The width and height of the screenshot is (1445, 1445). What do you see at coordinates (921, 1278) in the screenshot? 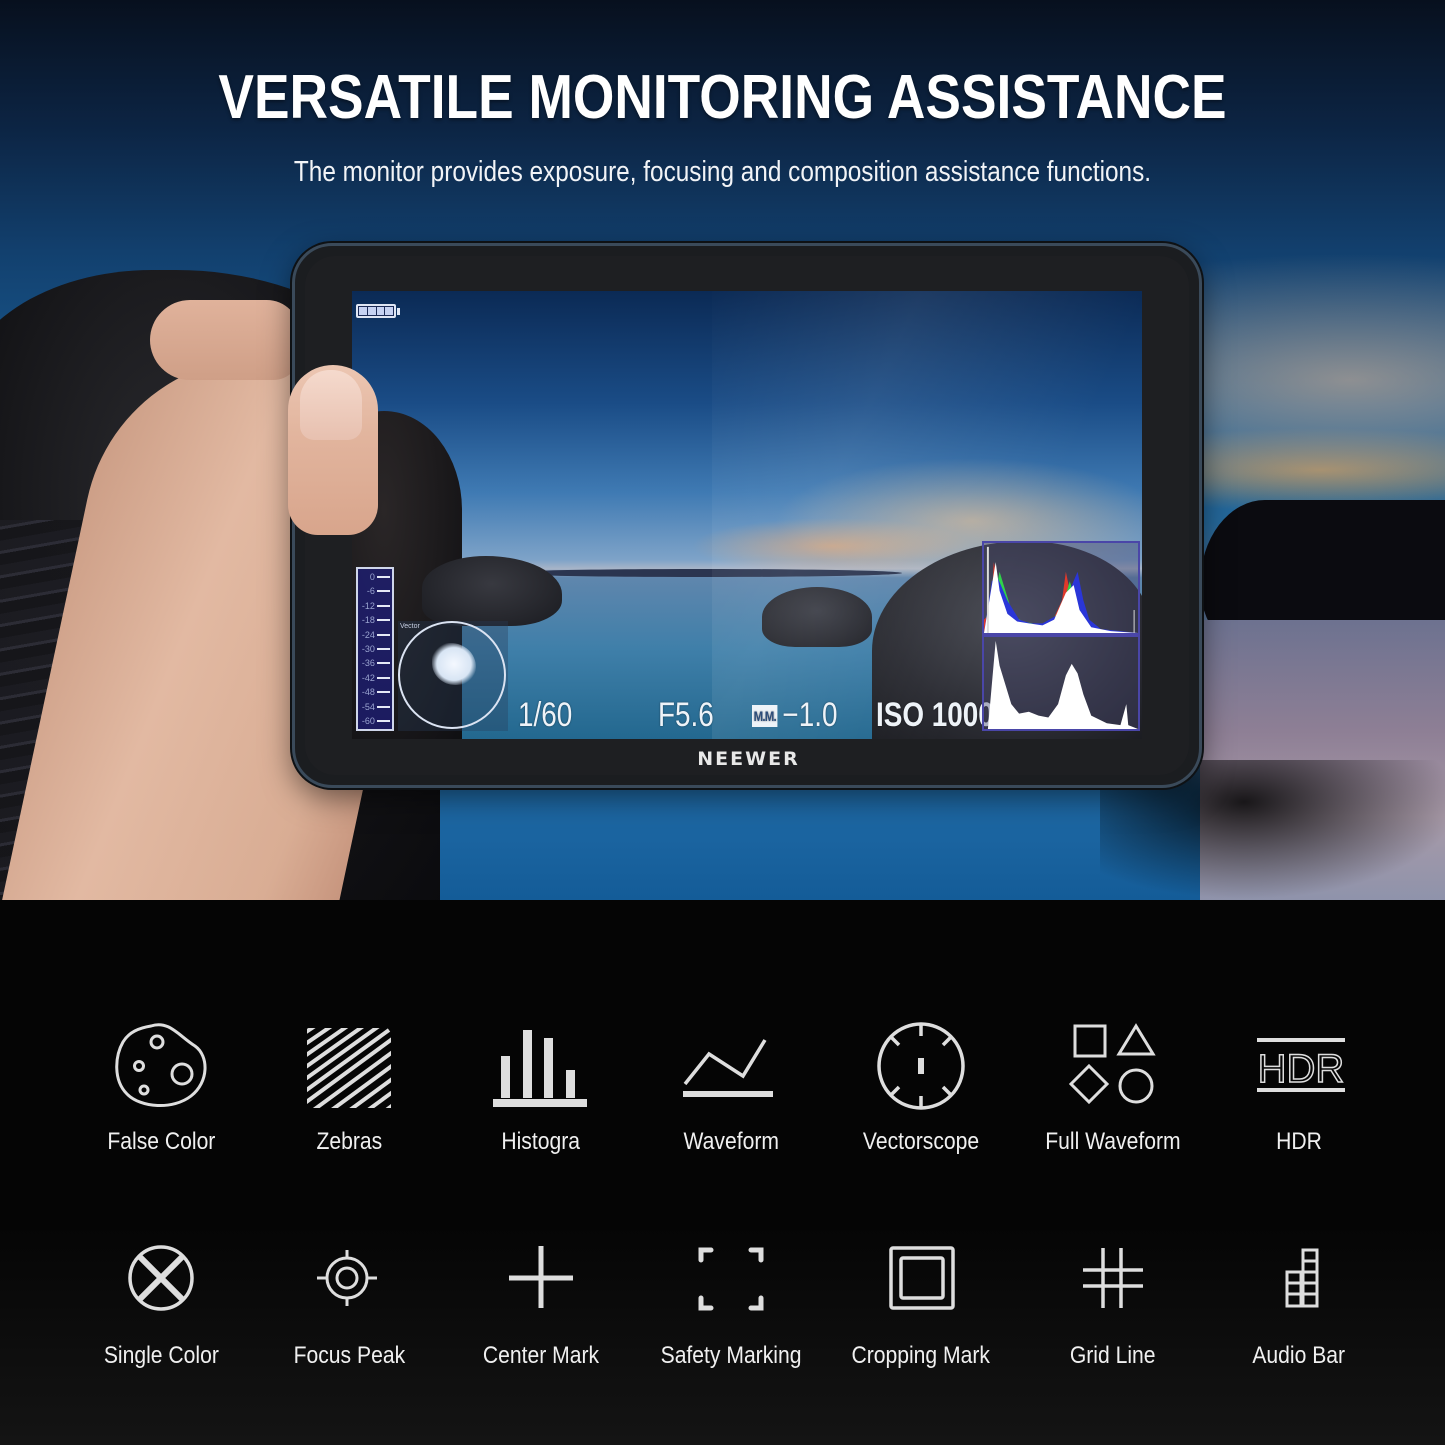
I see `nested-squares-icon` at bounding box center [921, 1278].